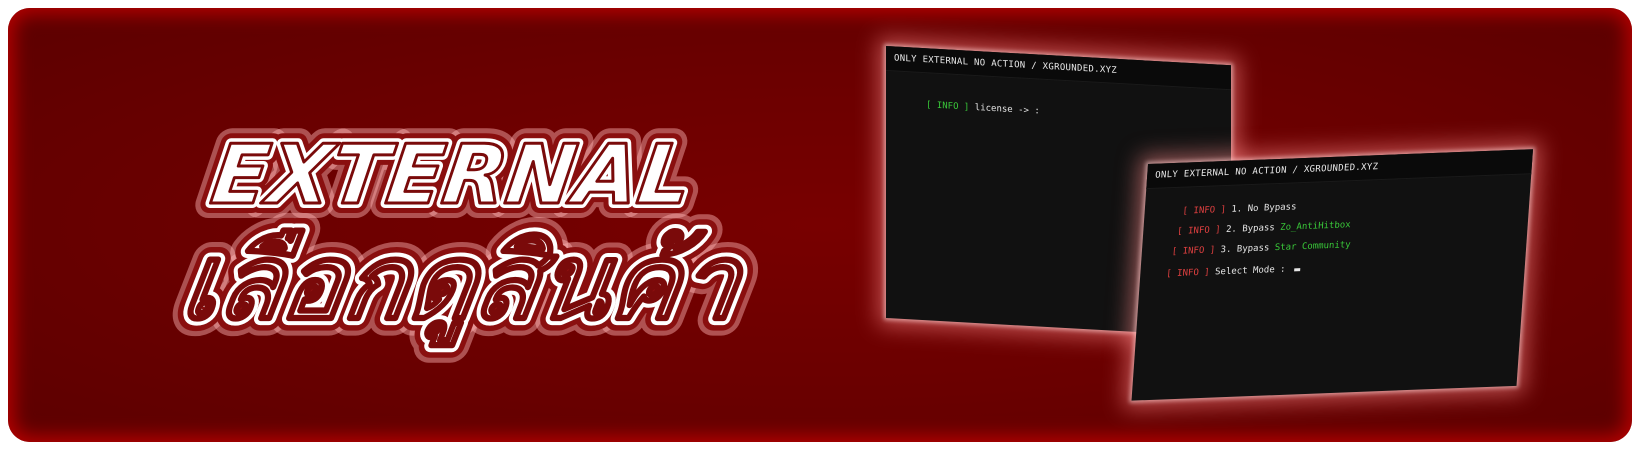  I want to click on option-text: 1. No Bypass, so click(1264, 208).